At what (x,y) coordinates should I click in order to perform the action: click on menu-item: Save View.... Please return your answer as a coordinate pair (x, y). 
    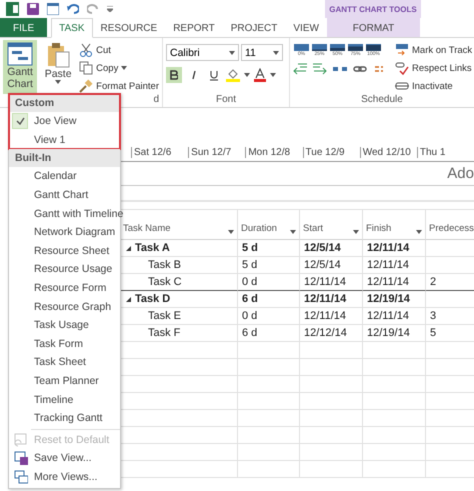
    Looking at the image, I should click on (64, 458).